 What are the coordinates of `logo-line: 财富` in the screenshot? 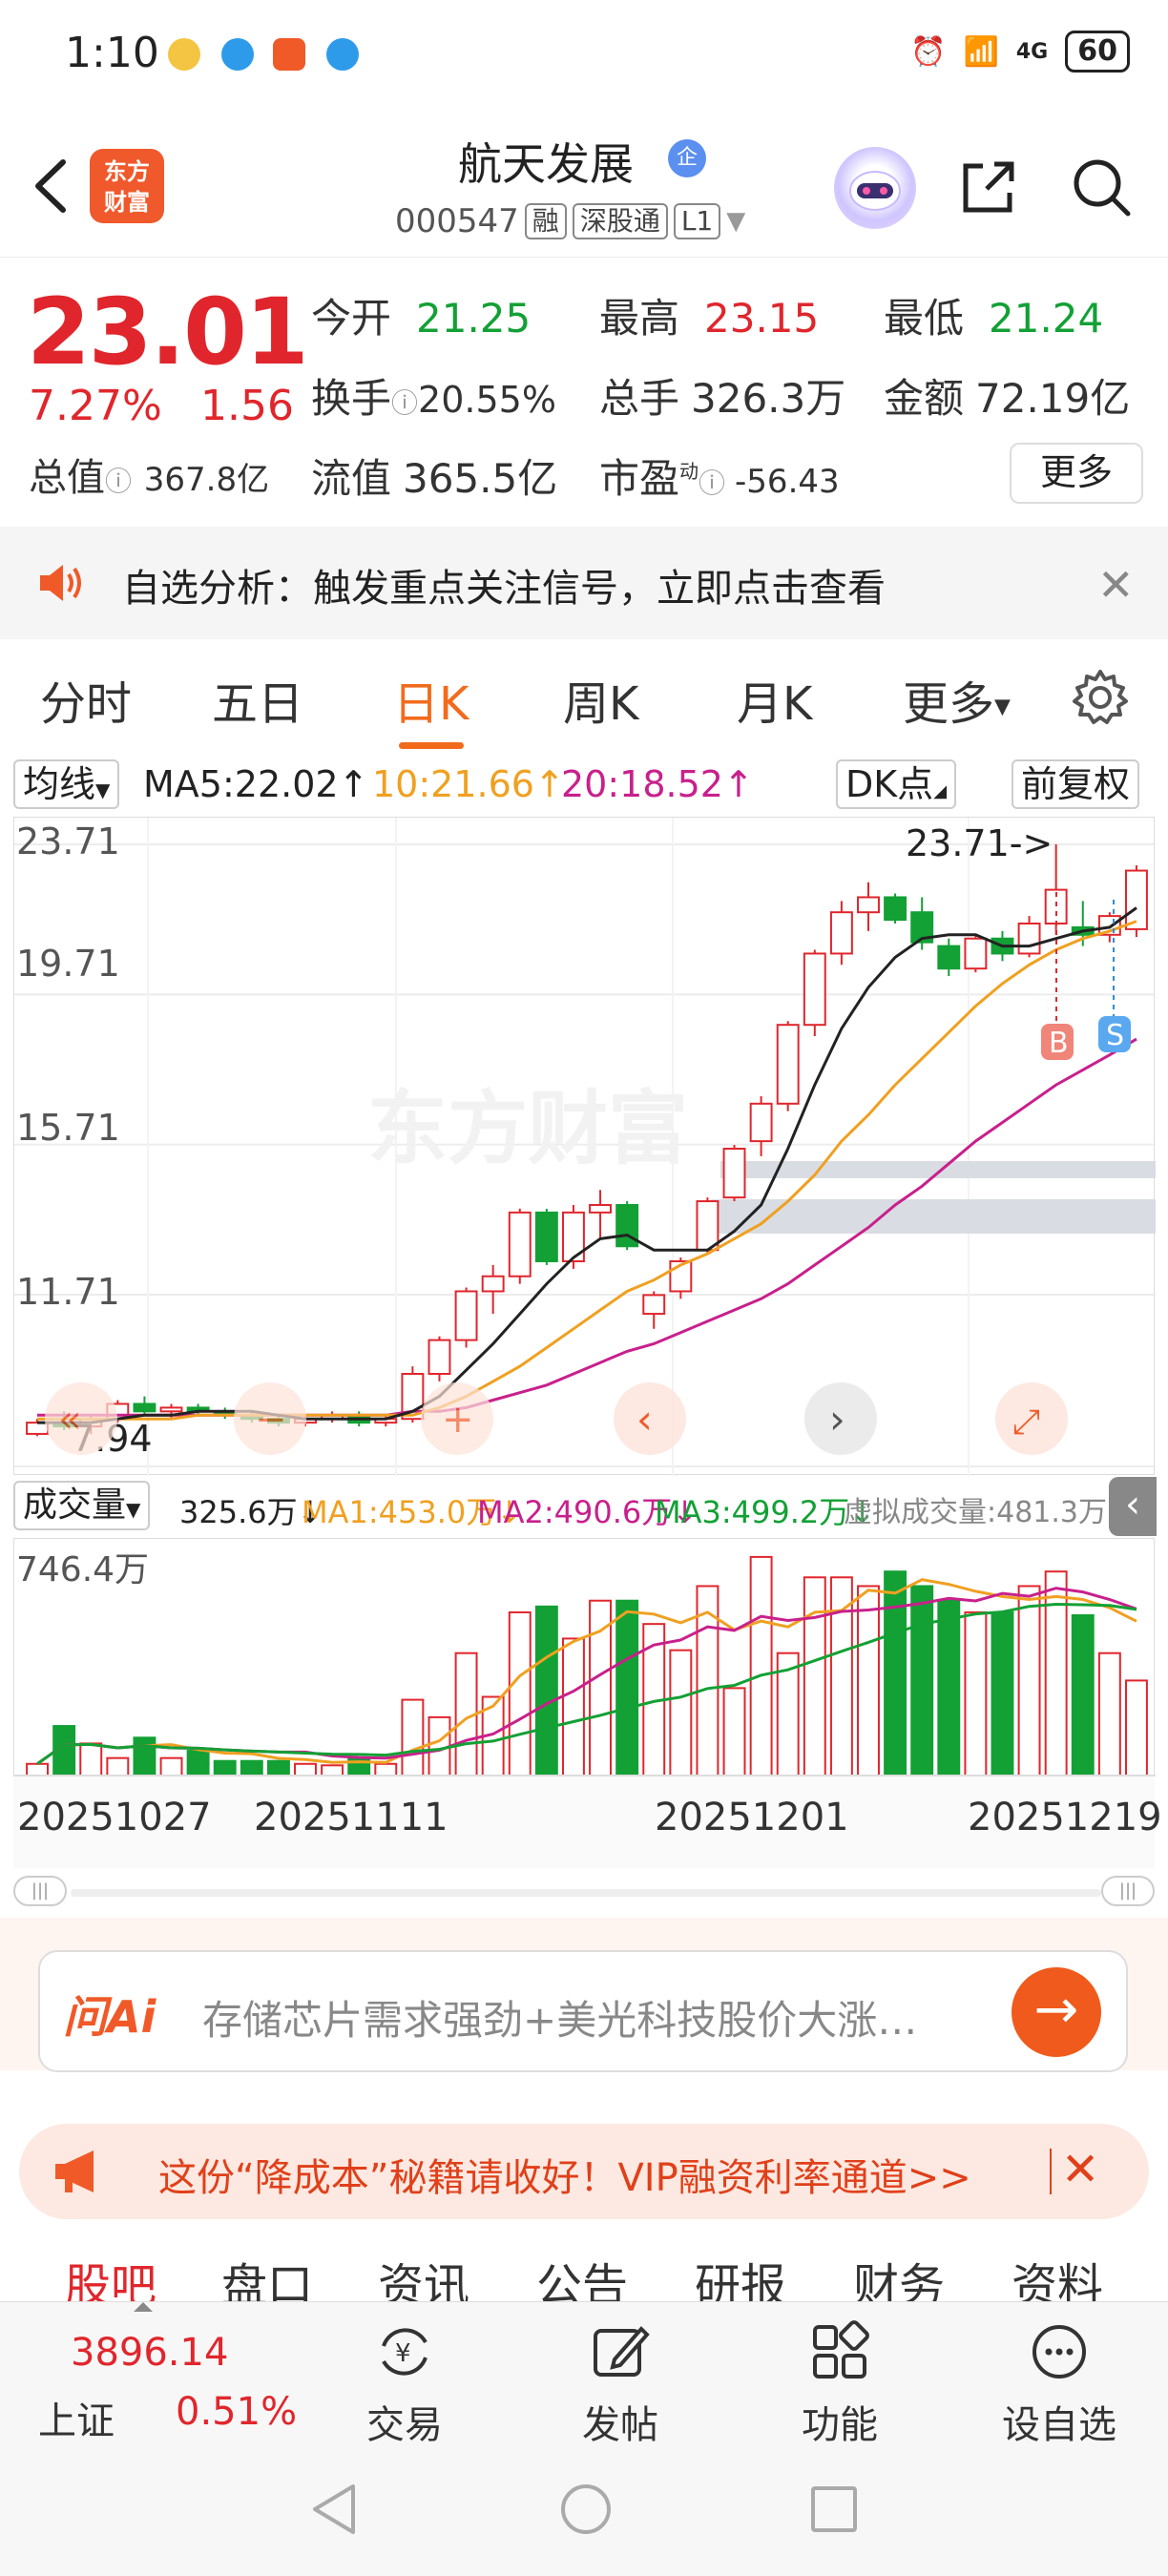 It's located at (127, 202).